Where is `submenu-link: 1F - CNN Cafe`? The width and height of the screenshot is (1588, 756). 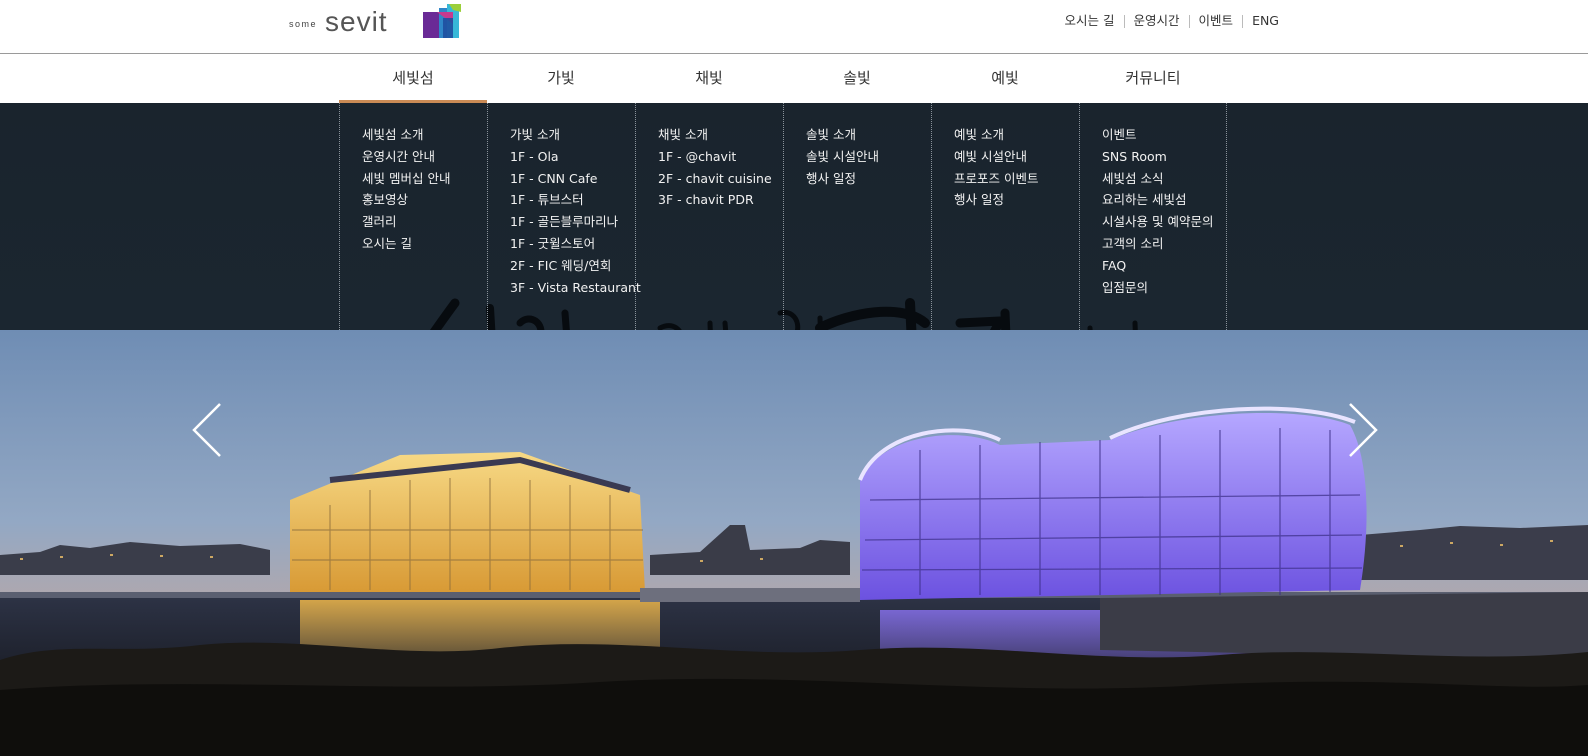 submenu-link: 1F - CNN Cafe is located at coordinates (572, 179).